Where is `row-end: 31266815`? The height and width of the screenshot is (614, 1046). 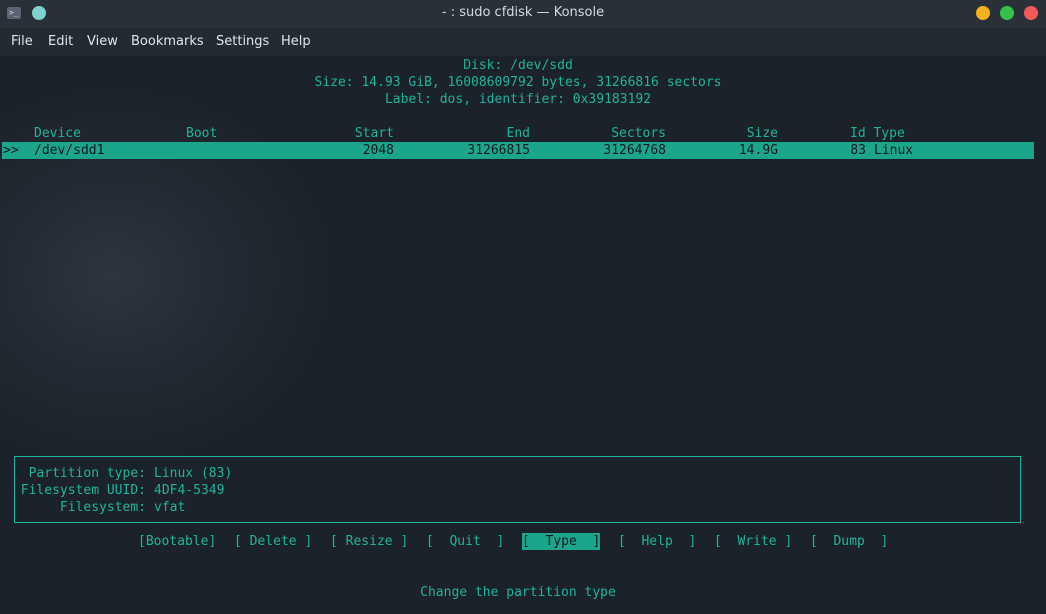 row-end: 31266815 is located at coordinates (498, 150).